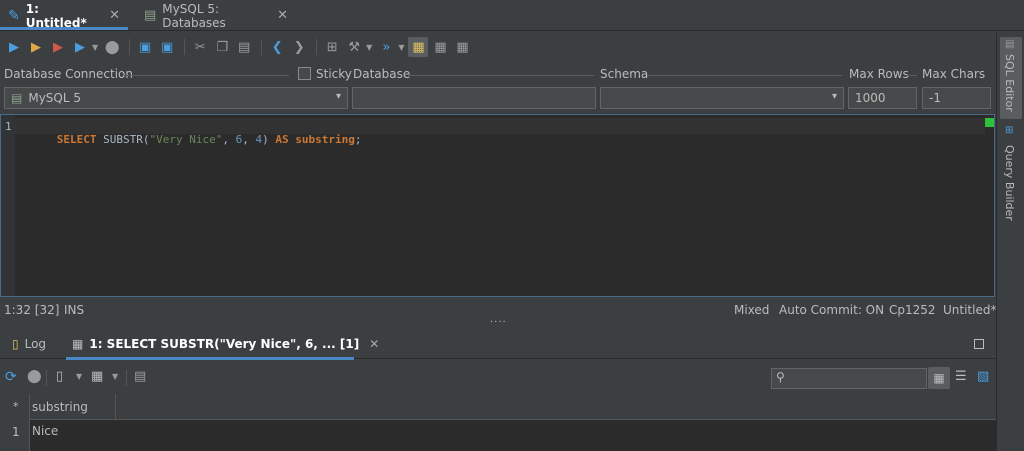  Describe the element at coordinates (244, 47) in the screenshot. I see `paste-icon: ▤` at that location.